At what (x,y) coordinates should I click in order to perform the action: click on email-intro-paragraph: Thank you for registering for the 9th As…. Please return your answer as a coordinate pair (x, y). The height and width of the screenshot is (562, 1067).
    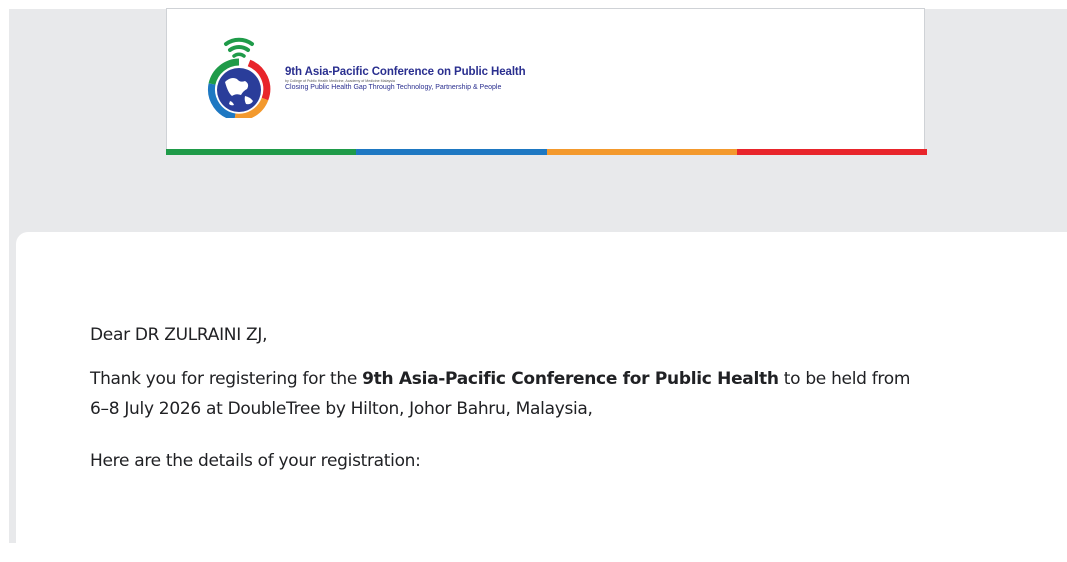
    Looking at the image, I should click on (510, 394).